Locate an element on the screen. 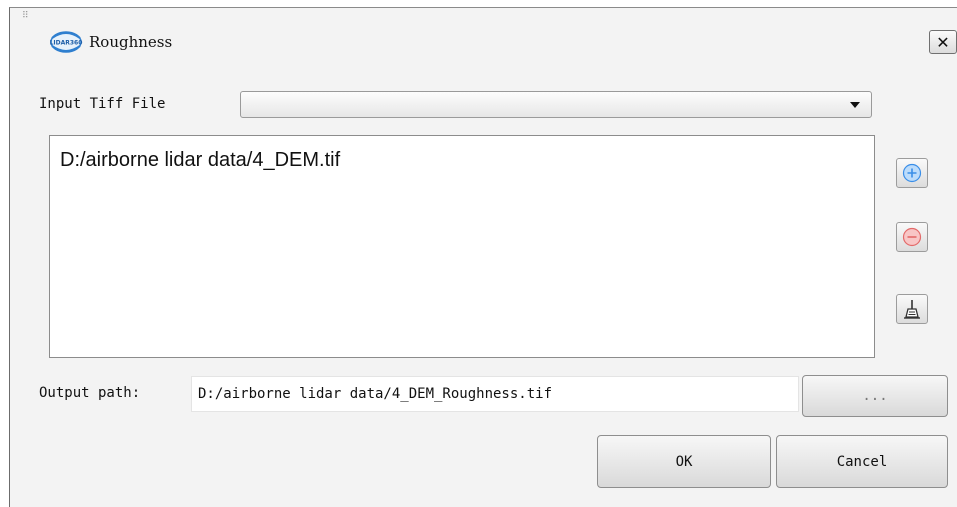 The image size is (957, 507). clear-list-button is located at coordinates (912, 309).